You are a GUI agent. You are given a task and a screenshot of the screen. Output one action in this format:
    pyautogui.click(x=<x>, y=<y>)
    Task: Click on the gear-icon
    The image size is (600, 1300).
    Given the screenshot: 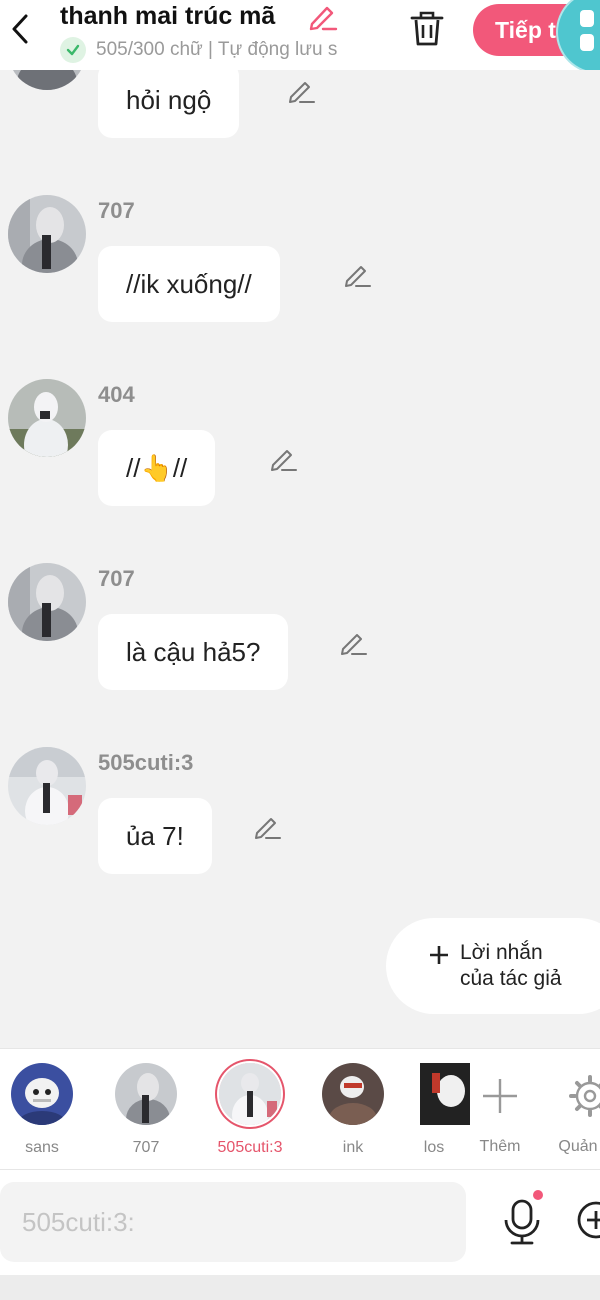 What is the action you would take?
    pyautogui.click(x=584, y=1096)
    